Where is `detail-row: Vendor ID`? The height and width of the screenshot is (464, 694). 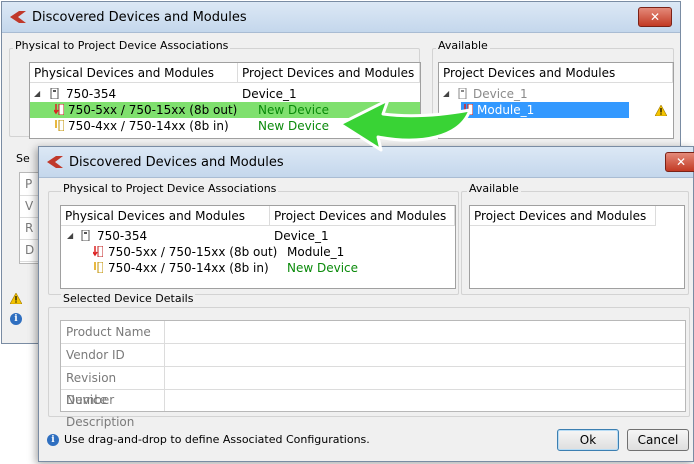 detail-row: Vendor ID is located at coordinates (373, 355).